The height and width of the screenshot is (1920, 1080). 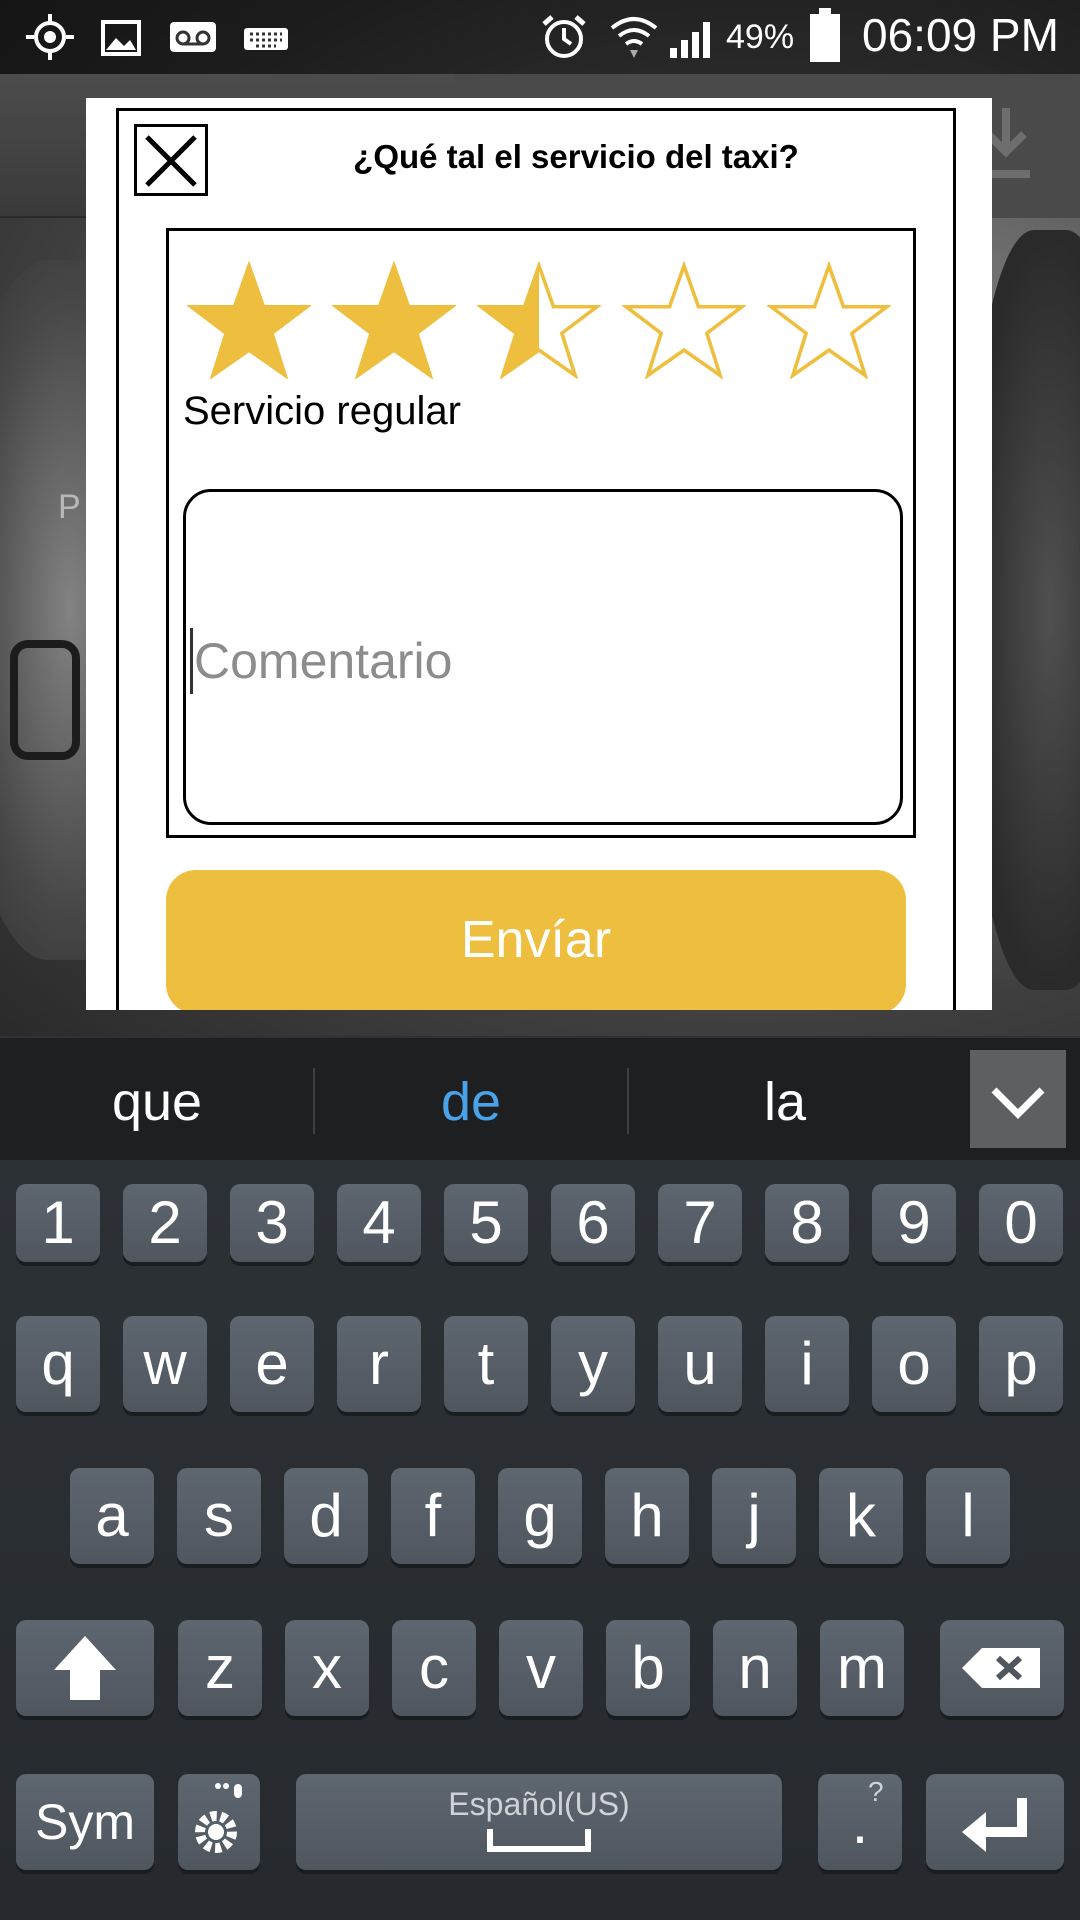 I want to click on key-5: 5, so click(x=486, y=1223).